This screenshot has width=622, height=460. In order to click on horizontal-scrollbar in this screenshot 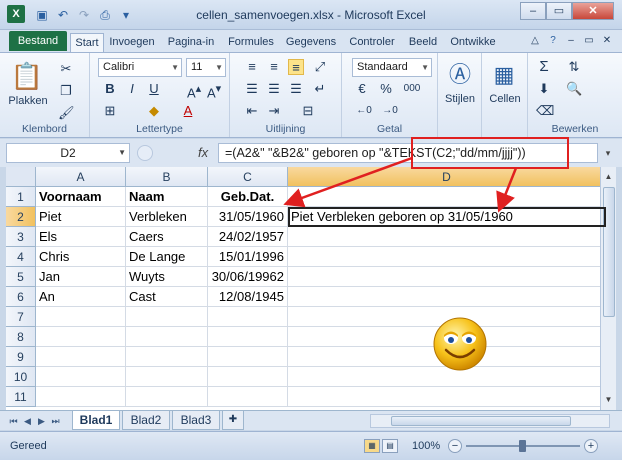, I will do `click(490, 421)`.